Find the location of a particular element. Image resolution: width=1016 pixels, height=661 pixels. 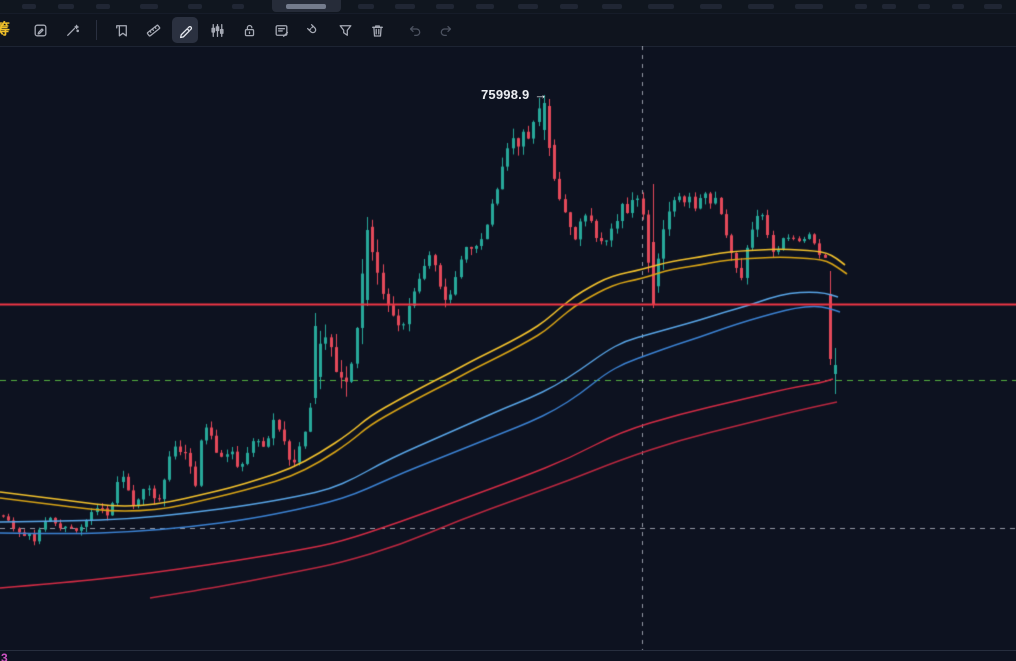

magic-wand-button is located at coordinates (72, 30).